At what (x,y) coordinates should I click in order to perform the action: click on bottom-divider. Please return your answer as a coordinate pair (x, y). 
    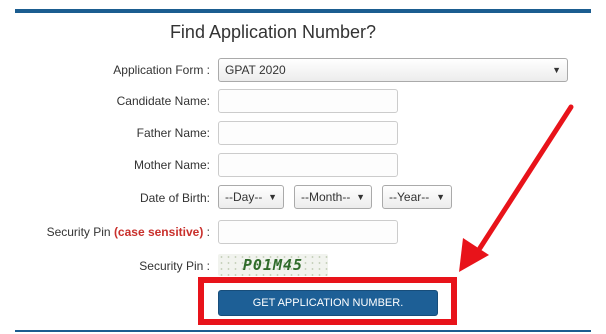
    Looking at the image, I should click on (303, 331).